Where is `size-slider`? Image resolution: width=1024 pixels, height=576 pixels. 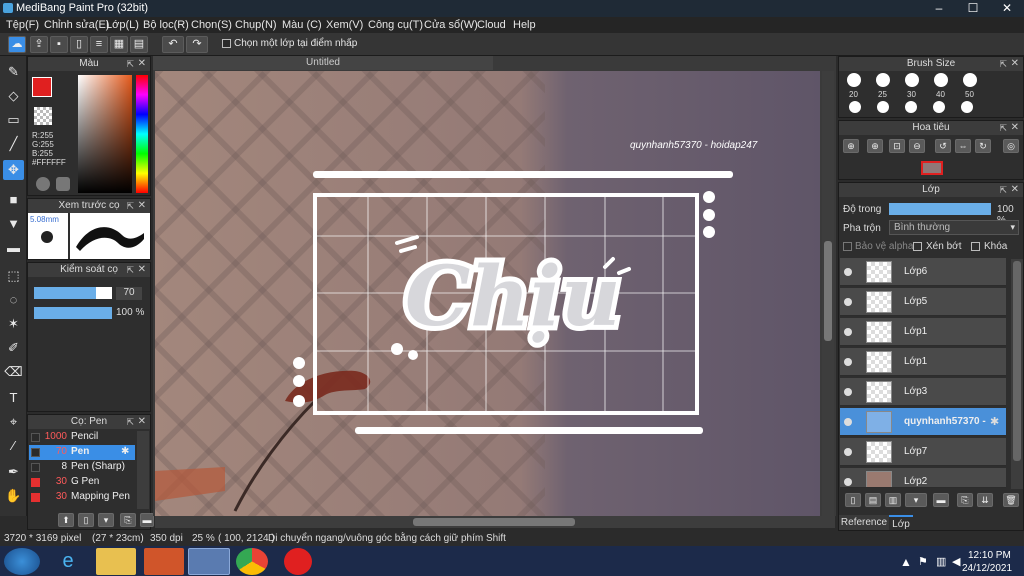 size-slider is located at coordinates (73, 293).